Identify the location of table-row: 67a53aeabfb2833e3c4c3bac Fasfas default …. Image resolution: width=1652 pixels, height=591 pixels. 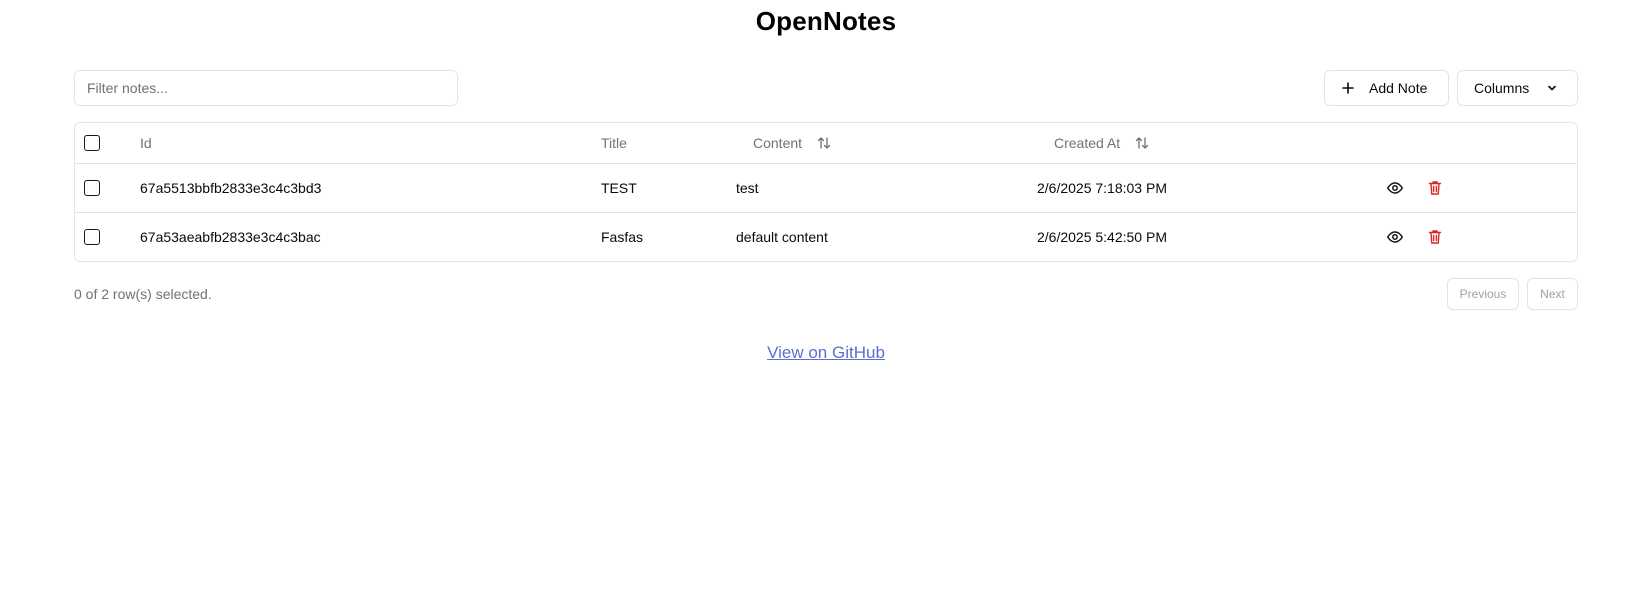
(826, 237).